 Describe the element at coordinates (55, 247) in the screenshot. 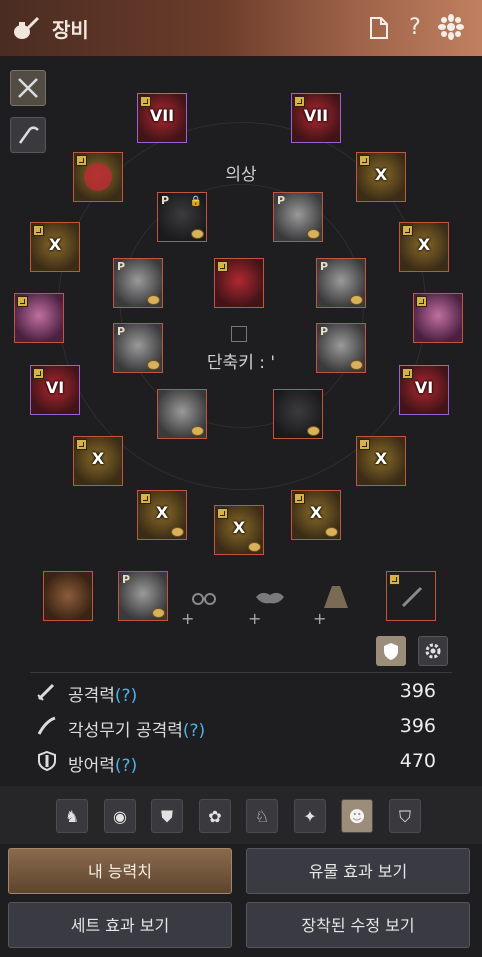

I see `slot-earring-left: X` at that location.